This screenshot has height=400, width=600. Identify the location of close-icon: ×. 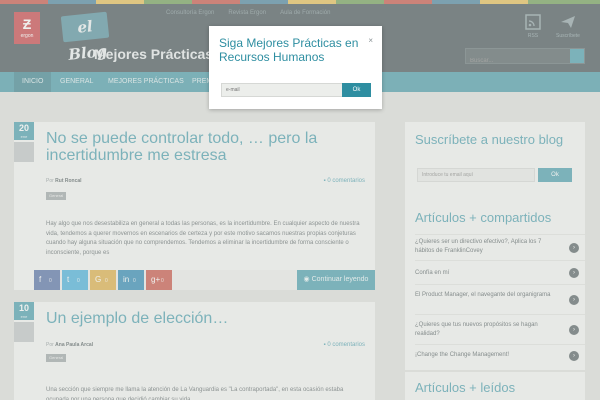
(370, 40).